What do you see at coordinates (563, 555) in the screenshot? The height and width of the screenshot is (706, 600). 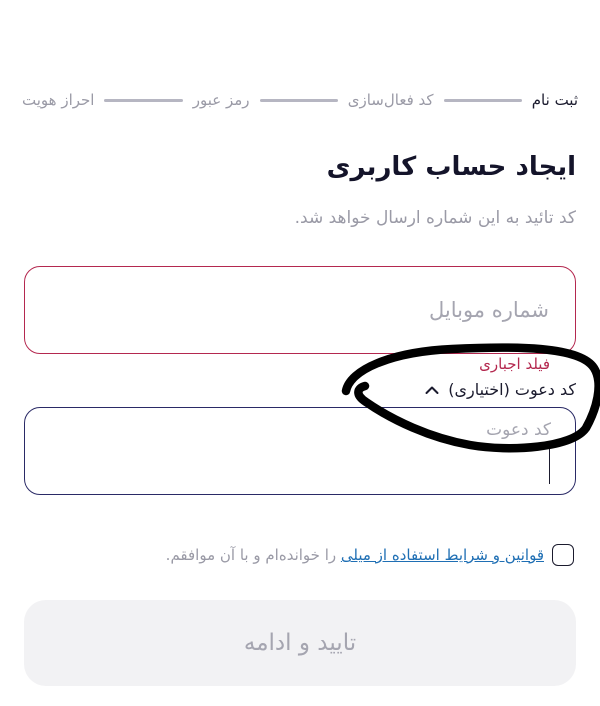 I see `terms-checkbox` at bounding box center [563, 555].